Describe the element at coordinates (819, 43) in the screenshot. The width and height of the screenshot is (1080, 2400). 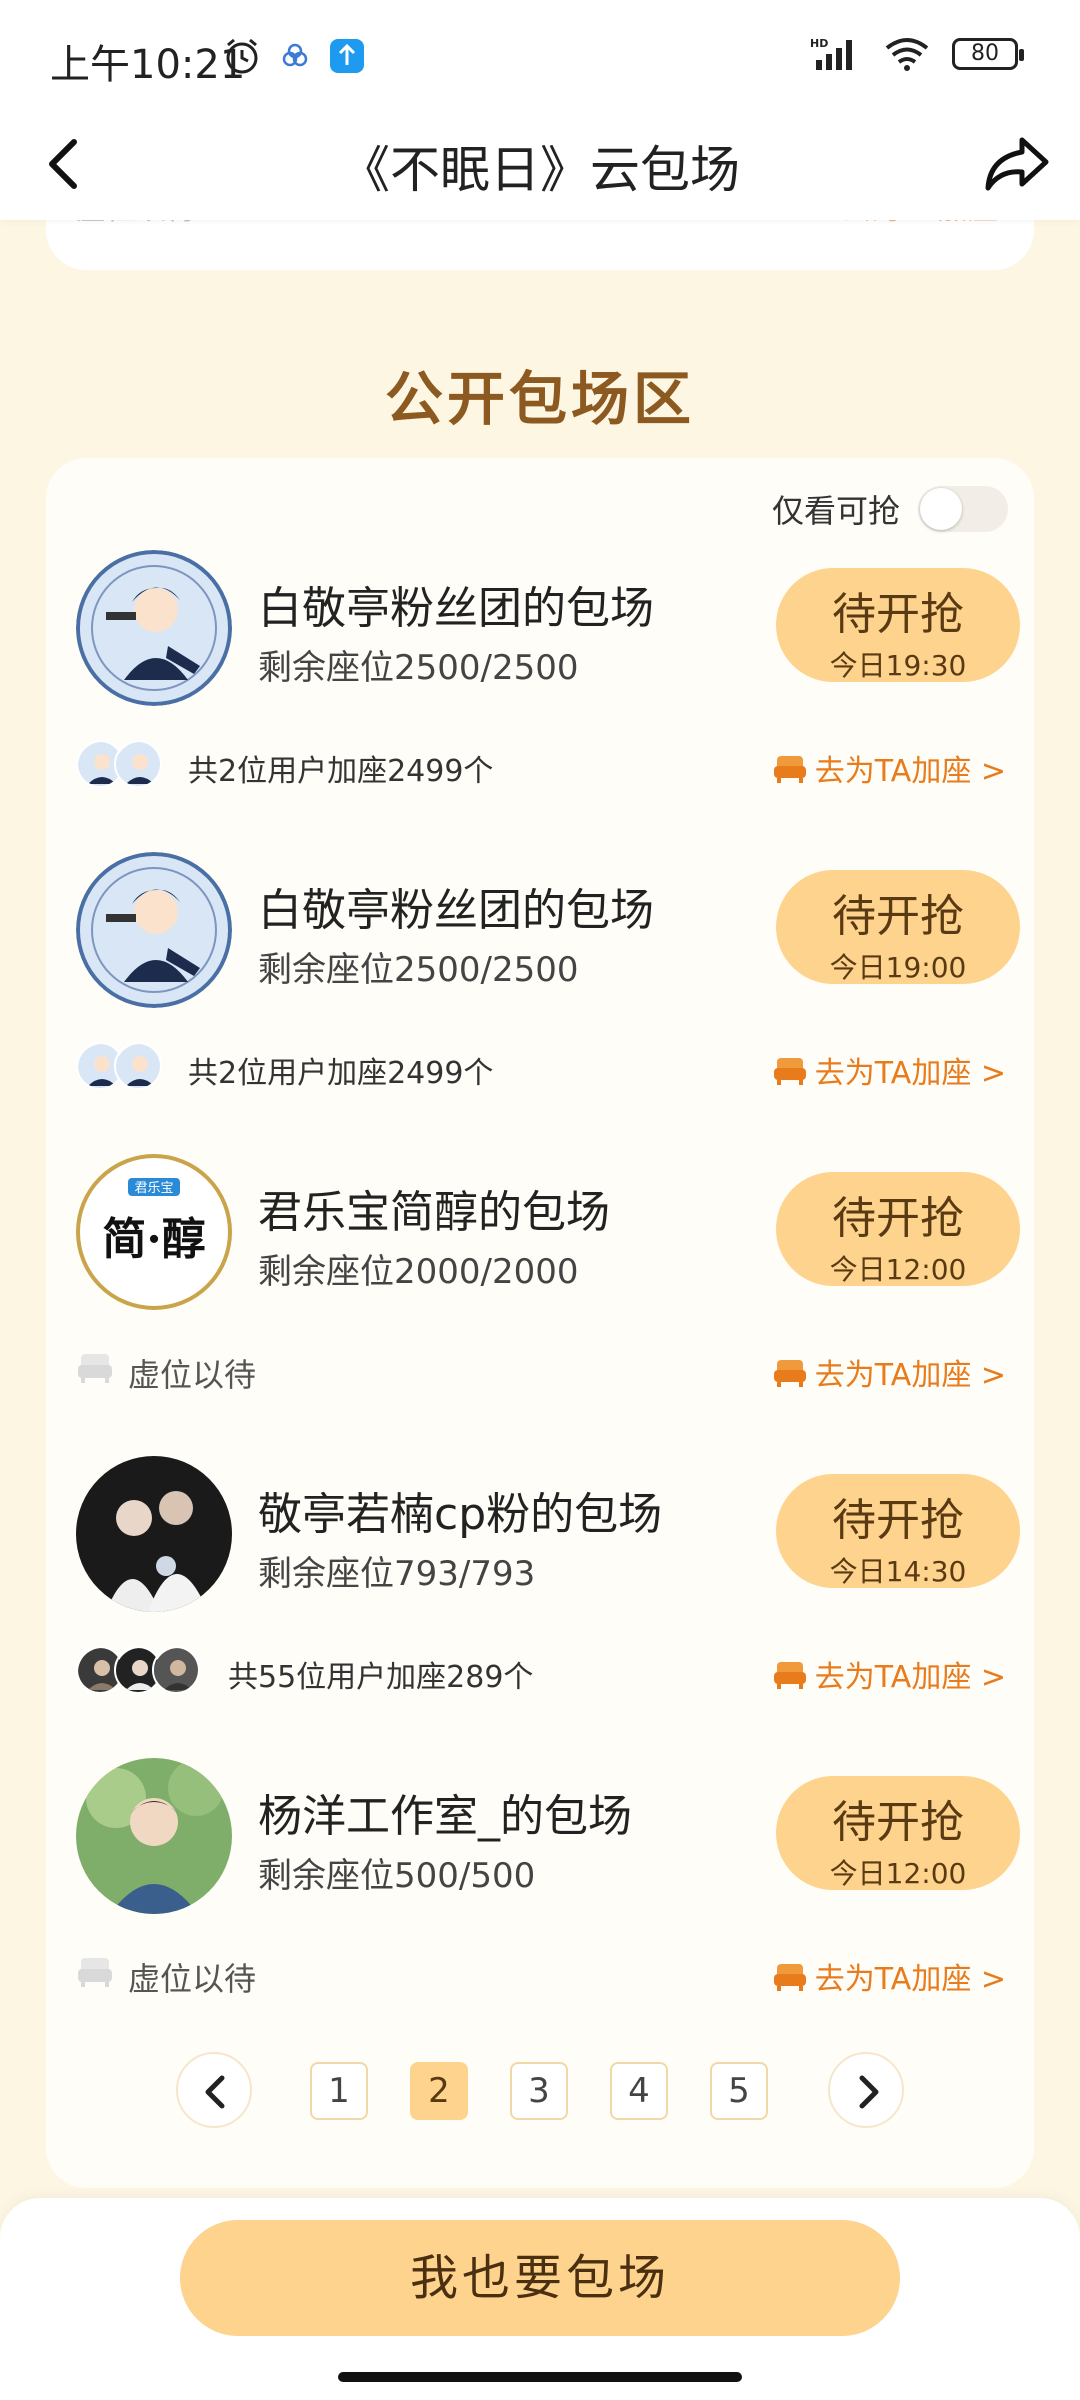
I see `svg-text: HD` at that location.